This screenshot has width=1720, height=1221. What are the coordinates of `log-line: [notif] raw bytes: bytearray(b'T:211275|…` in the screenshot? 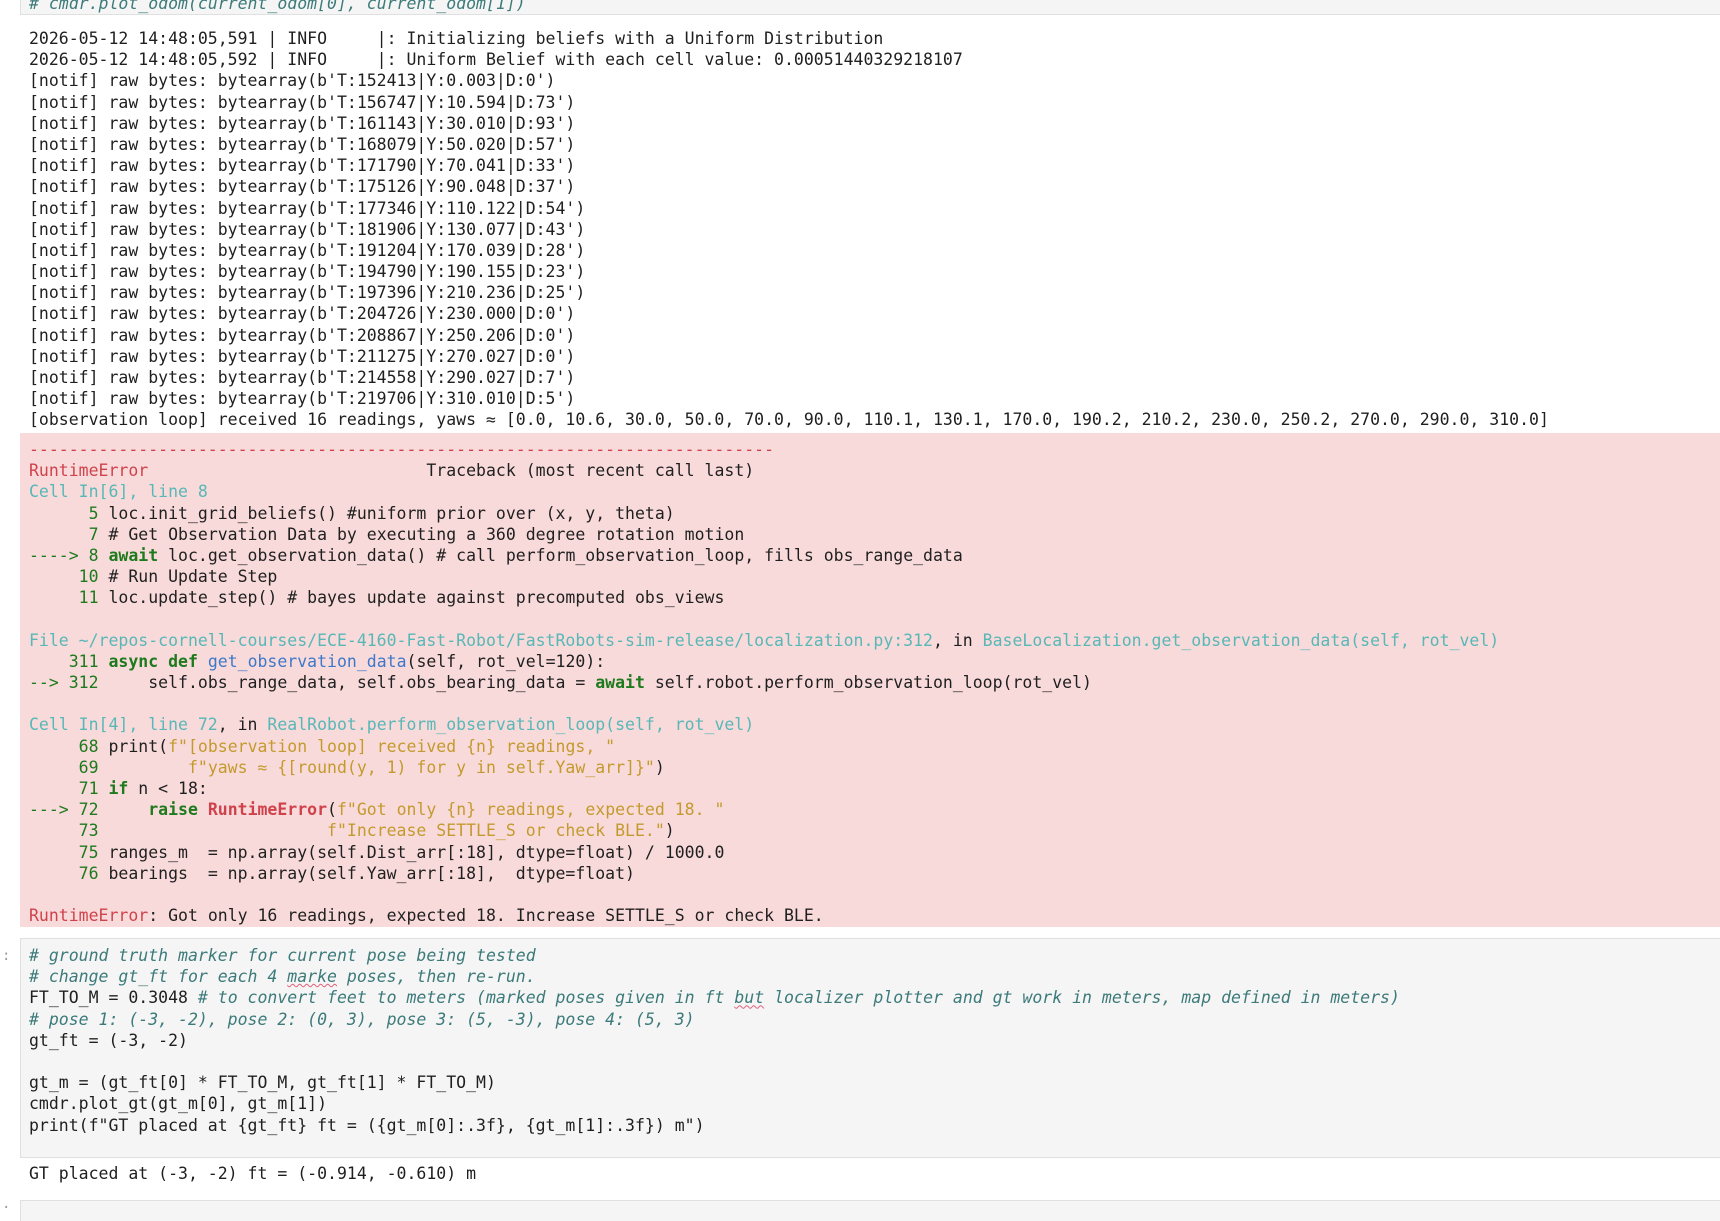 It's located at (302, 356).